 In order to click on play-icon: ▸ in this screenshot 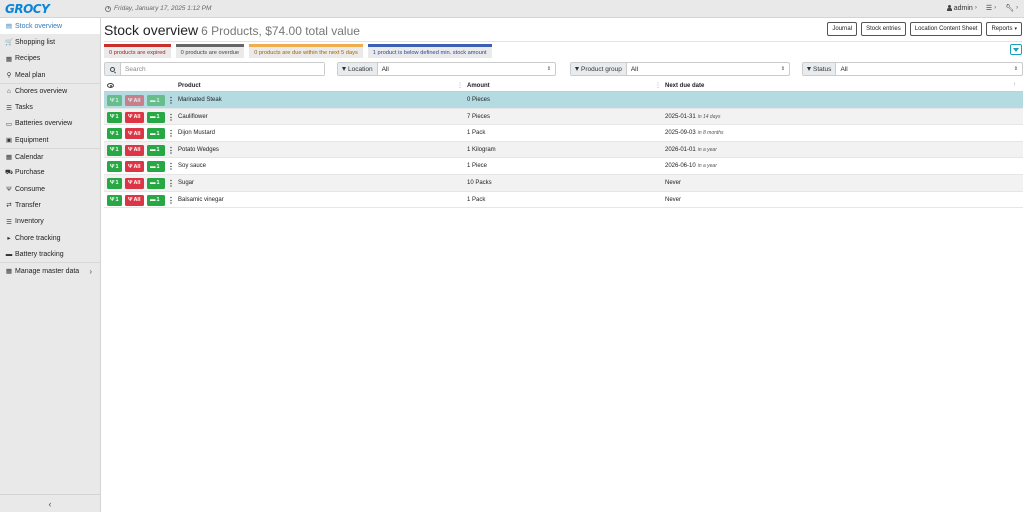, I will do `click(9, 238)`.